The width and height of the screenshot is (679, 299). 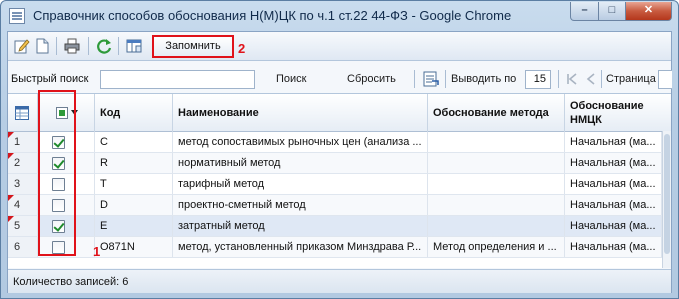 I want to click on page-size-input: 15, so click(x=538, y=79).